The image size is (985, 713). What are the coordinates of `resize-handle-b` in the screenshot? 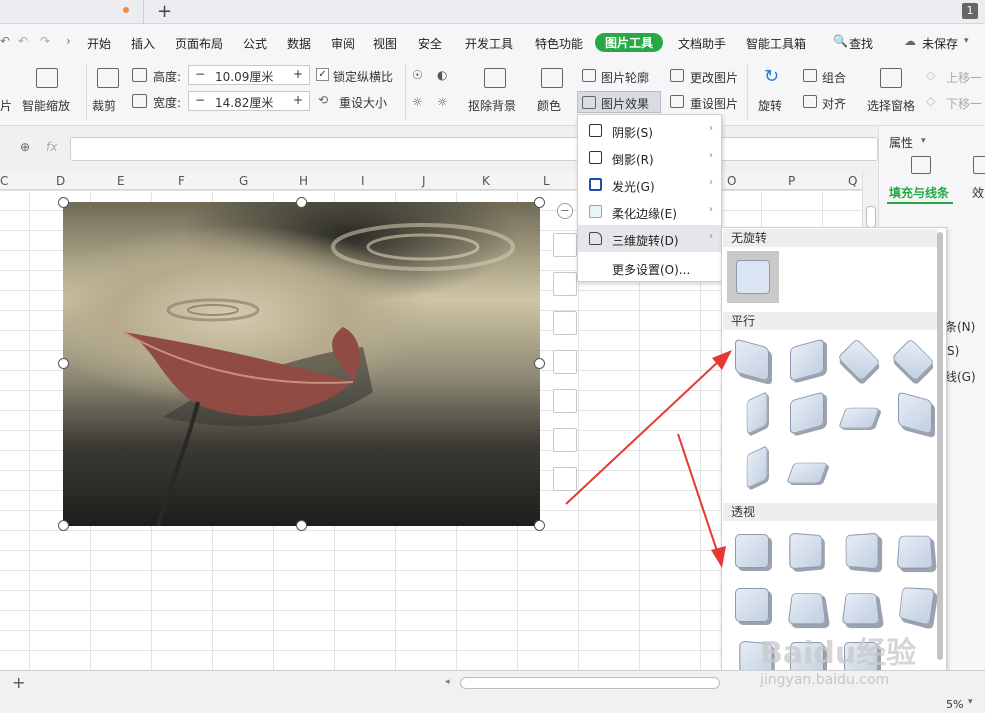 It's located at (301, 525).